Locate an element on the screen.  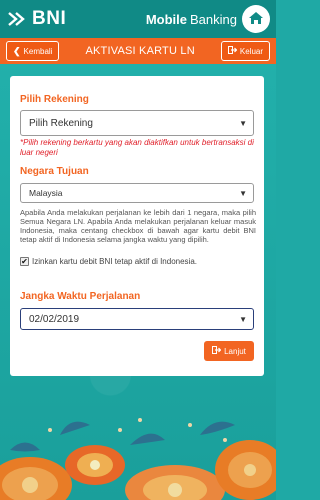
keep-active-checkbox: ✔ is located at coordinates (24, 261).